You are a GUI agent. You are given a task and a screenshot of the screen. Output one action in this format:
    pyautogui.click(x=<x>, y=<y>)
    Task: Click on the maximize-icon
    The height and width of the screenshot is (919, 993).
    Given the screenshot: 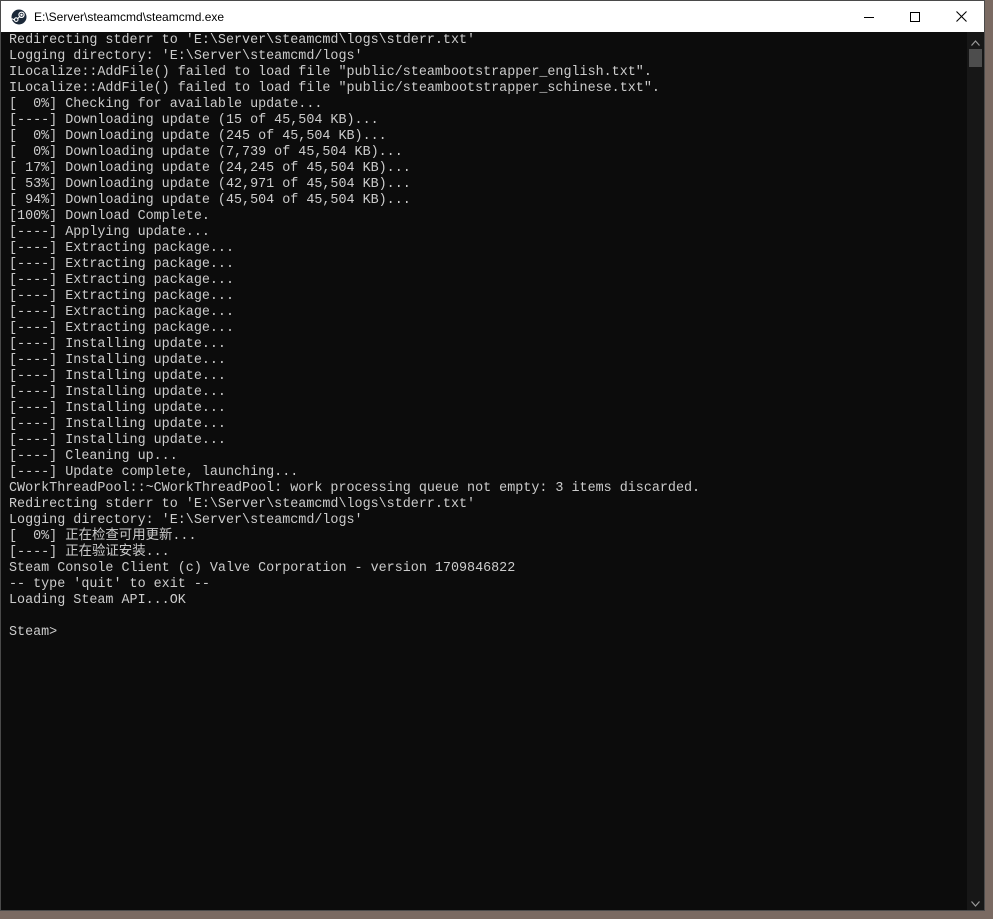 What is the action you would take?
    pyautogui.click(x=915, y=16)
    